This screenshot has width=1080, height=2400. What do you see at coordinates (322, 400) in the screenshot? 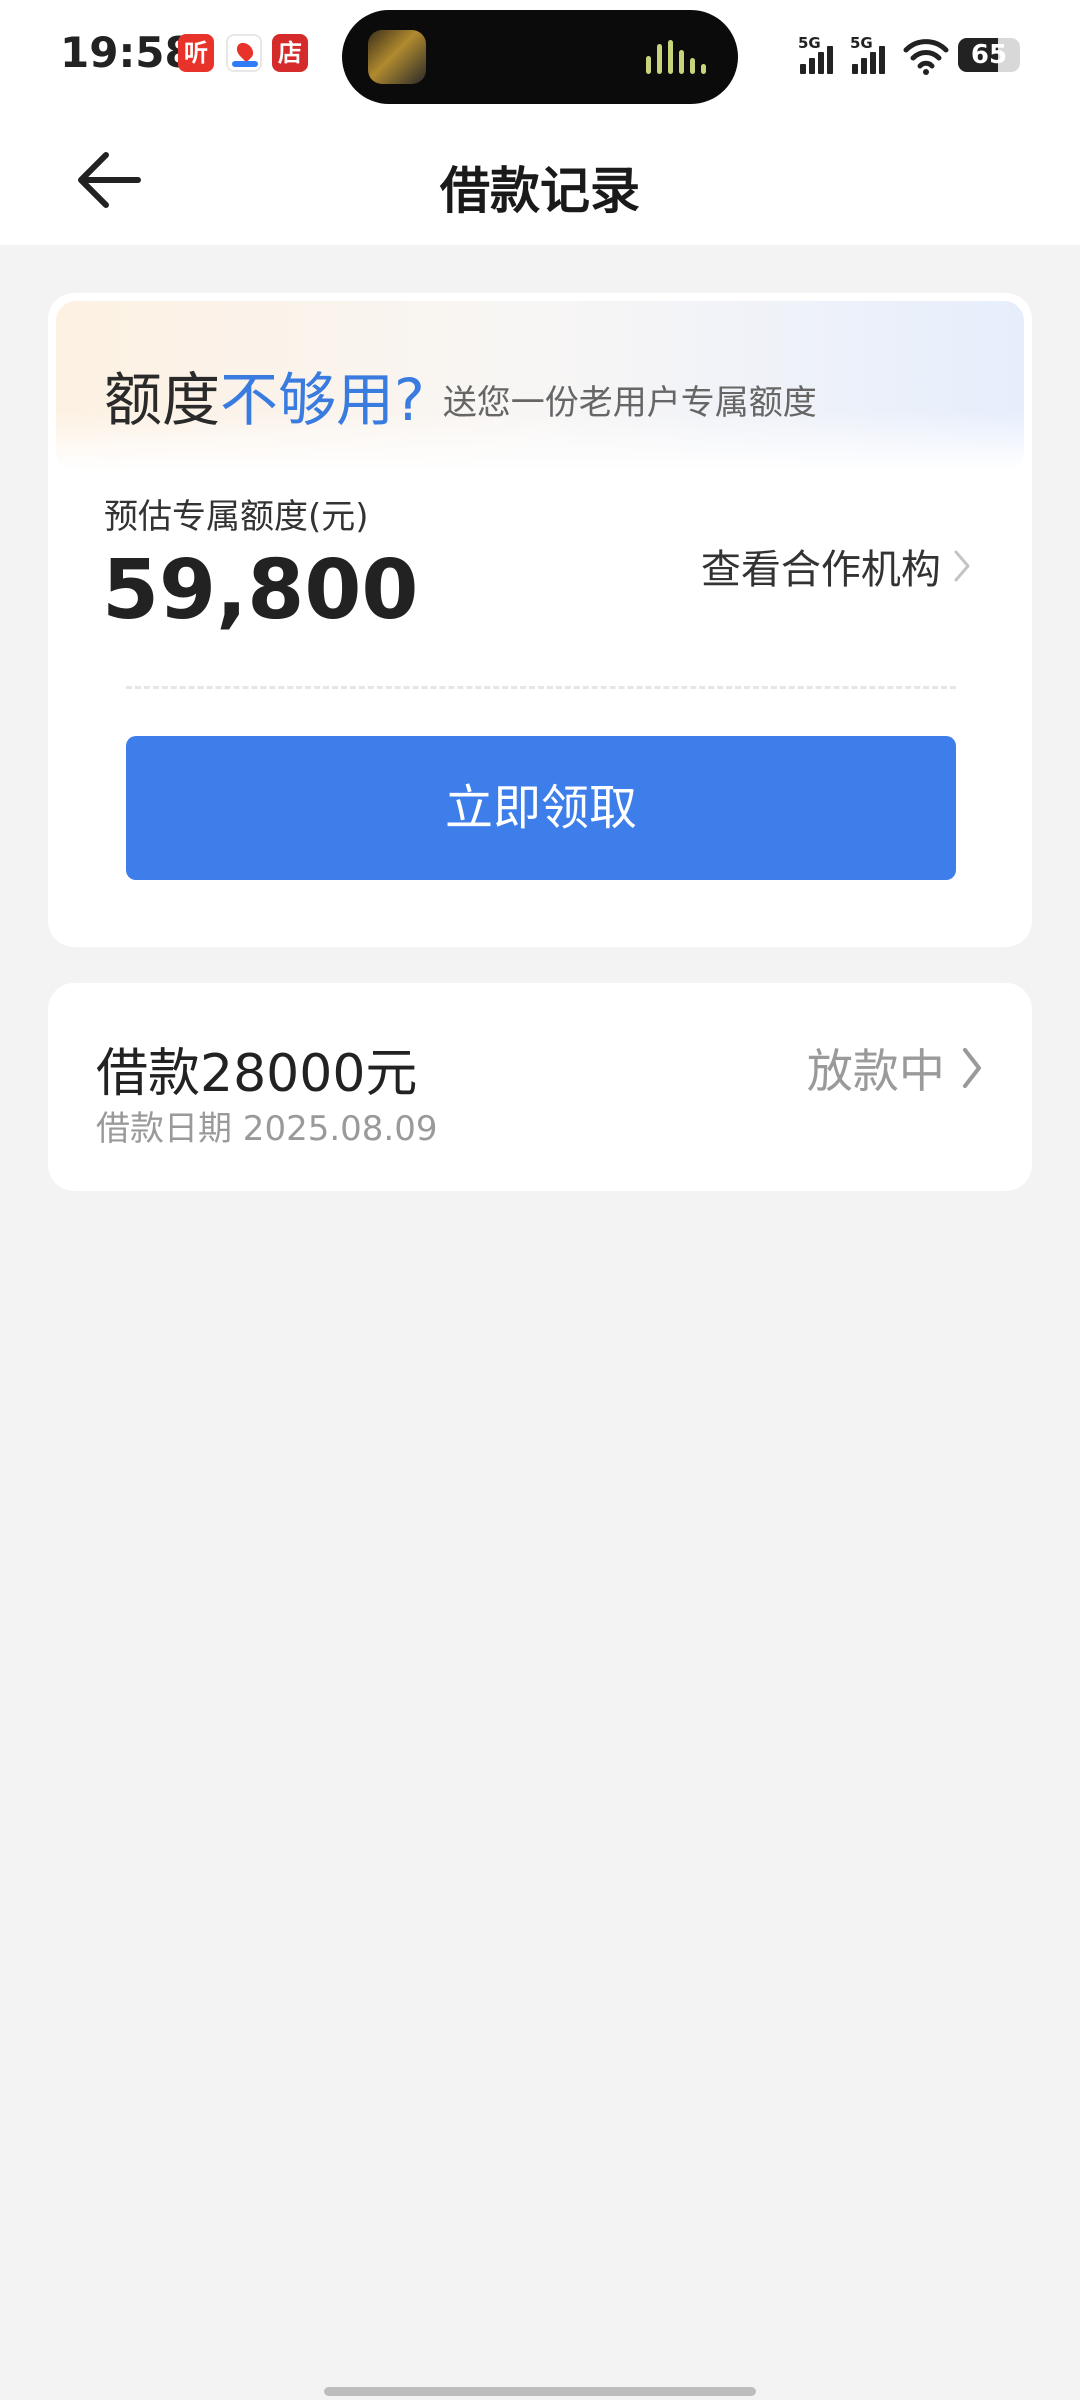
I see `promo-heading-highlight: 不够用?` at bounding box center [322, 400].